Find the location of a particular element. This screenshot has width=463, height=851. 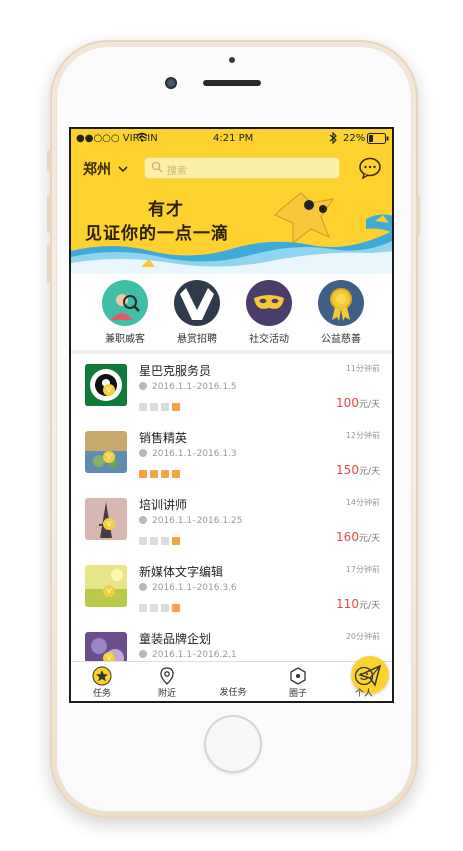

banner-headline-1: 有才 is located at coordinates (166, 210).